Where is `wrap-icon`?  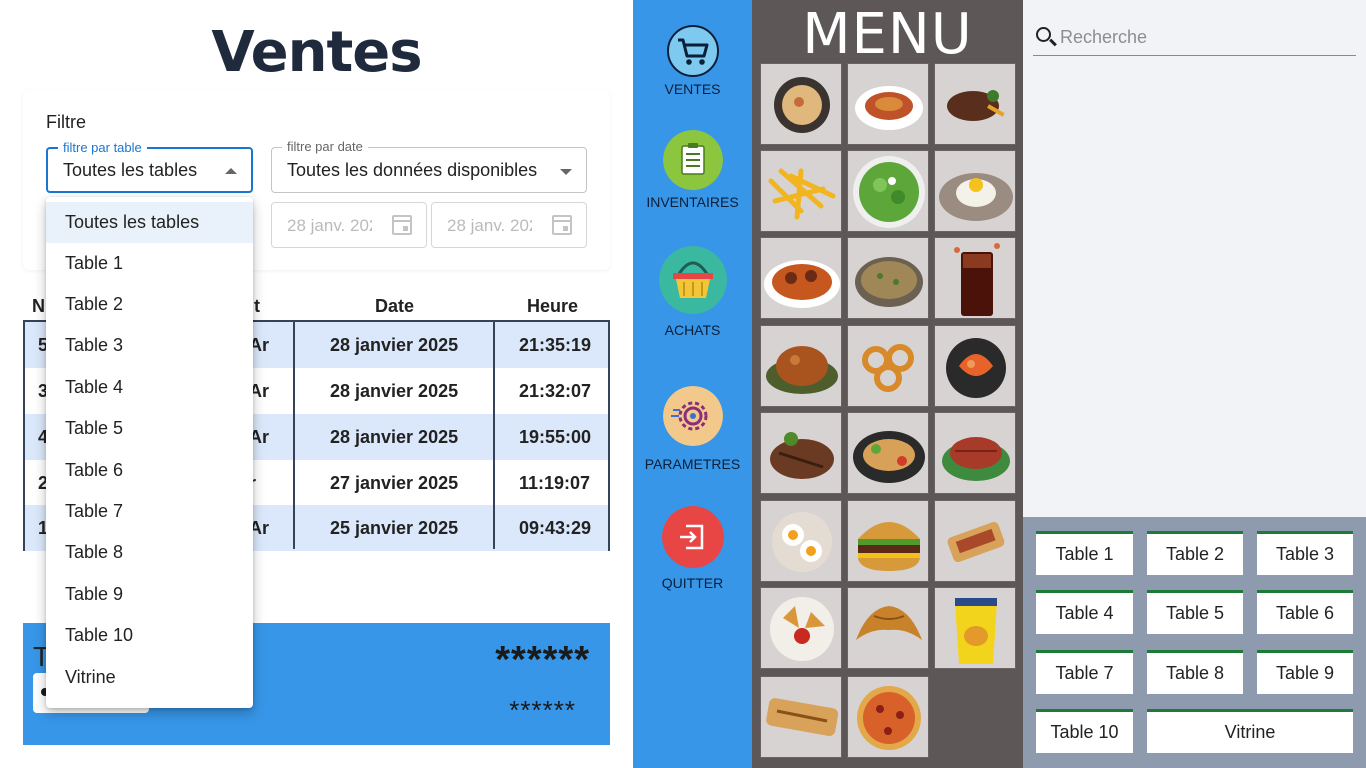
wrap-icon is located at coordinates (976, 542).